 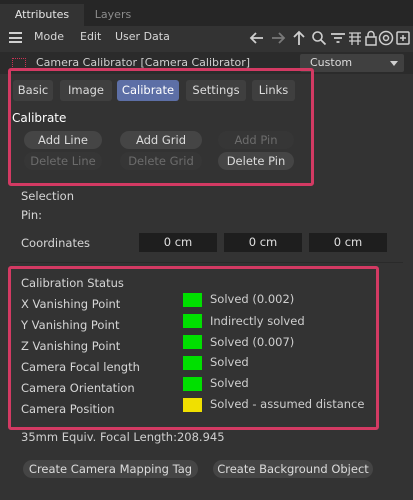 I want to click on status-indicator-y, so click(x=192, y=321).